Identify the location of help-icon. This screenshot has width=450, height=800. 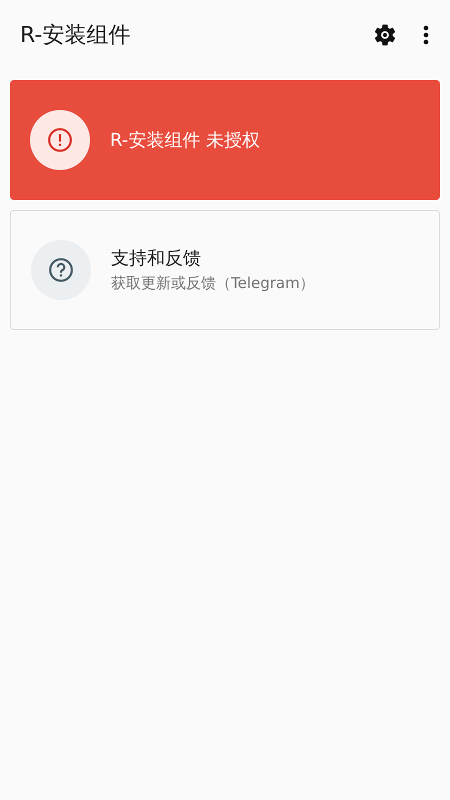
(61, 270).